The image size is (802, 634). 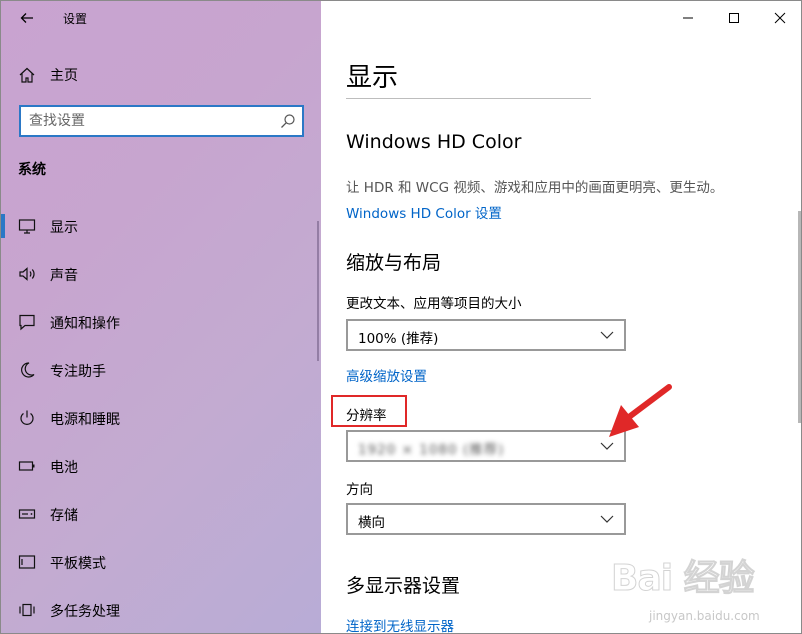 What do you see at coordinates (640, 410) in the screenshot?
I see `red-arrow-annotation` at bounding box center [640, 410].